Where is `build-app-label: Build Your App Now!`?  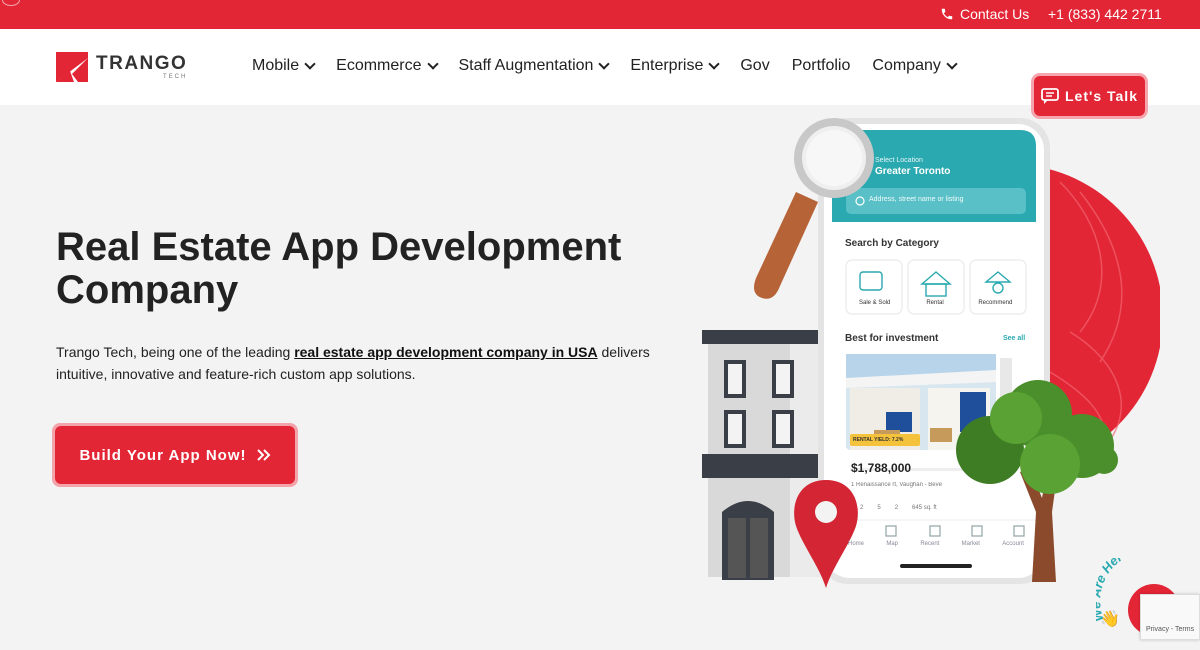 build-app-label: Build Your App Now! is located at coordinates (163, 455).